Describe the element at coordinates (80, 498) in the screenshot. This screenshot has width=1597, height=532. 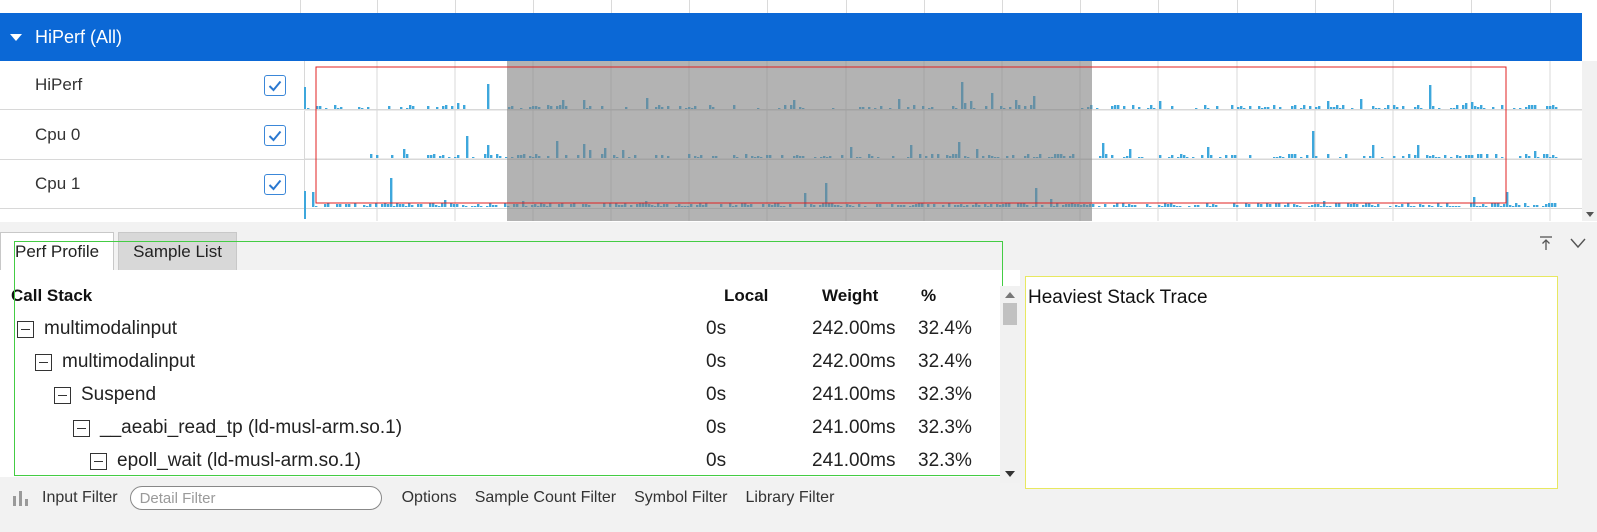
I see `input-filter-label: Input Filter` at that location.